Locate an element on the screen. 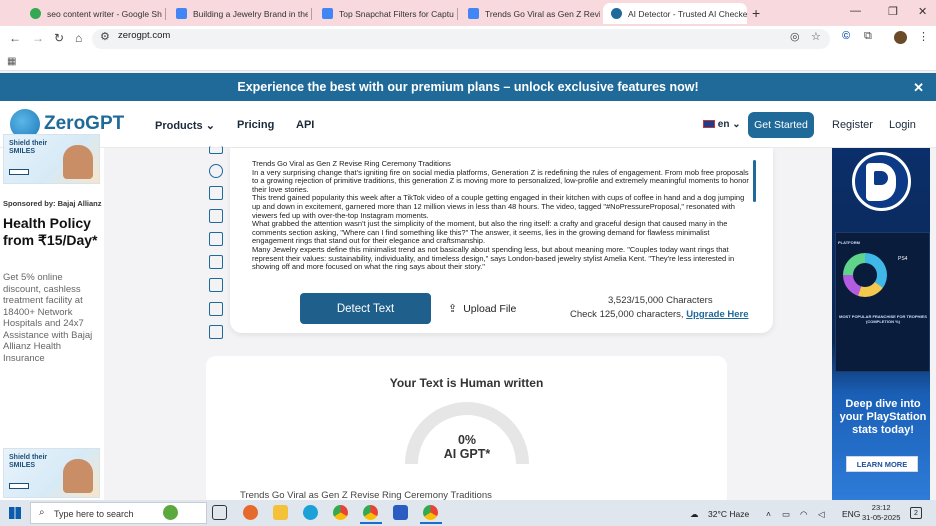 The image size is (936, 526). tab-title: seo content writer - Google Sh is located at coordinates (104, 13).